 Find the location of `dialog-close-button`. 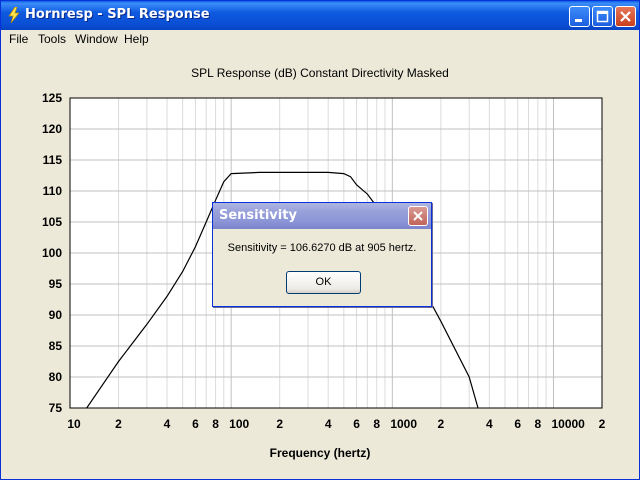

dialog-close-button is located at coordinates (418, 216).